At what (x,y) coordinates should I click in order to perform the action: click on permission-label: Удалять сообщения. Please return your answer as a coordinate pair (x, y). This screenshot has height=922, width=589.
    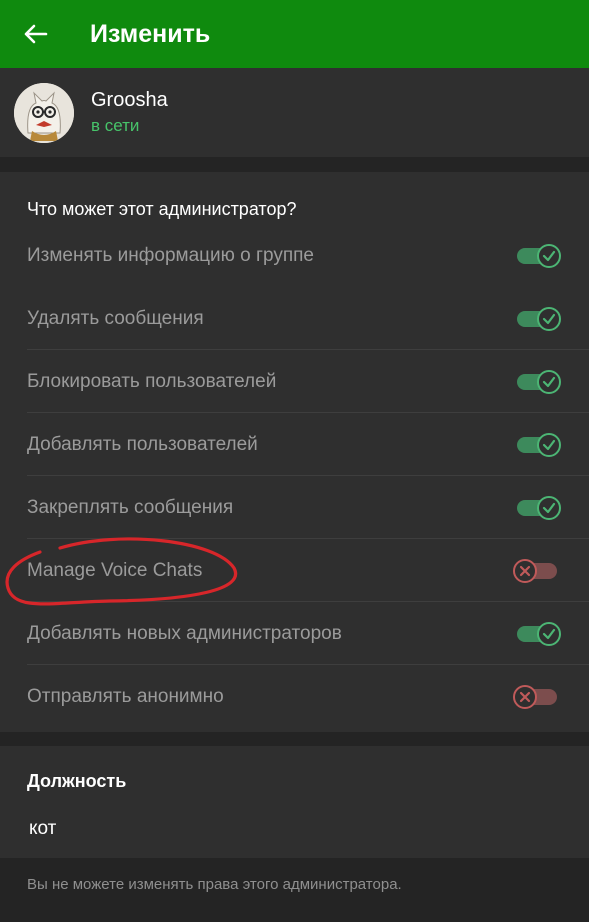
    Looking at the image, I should click on (115, 318).